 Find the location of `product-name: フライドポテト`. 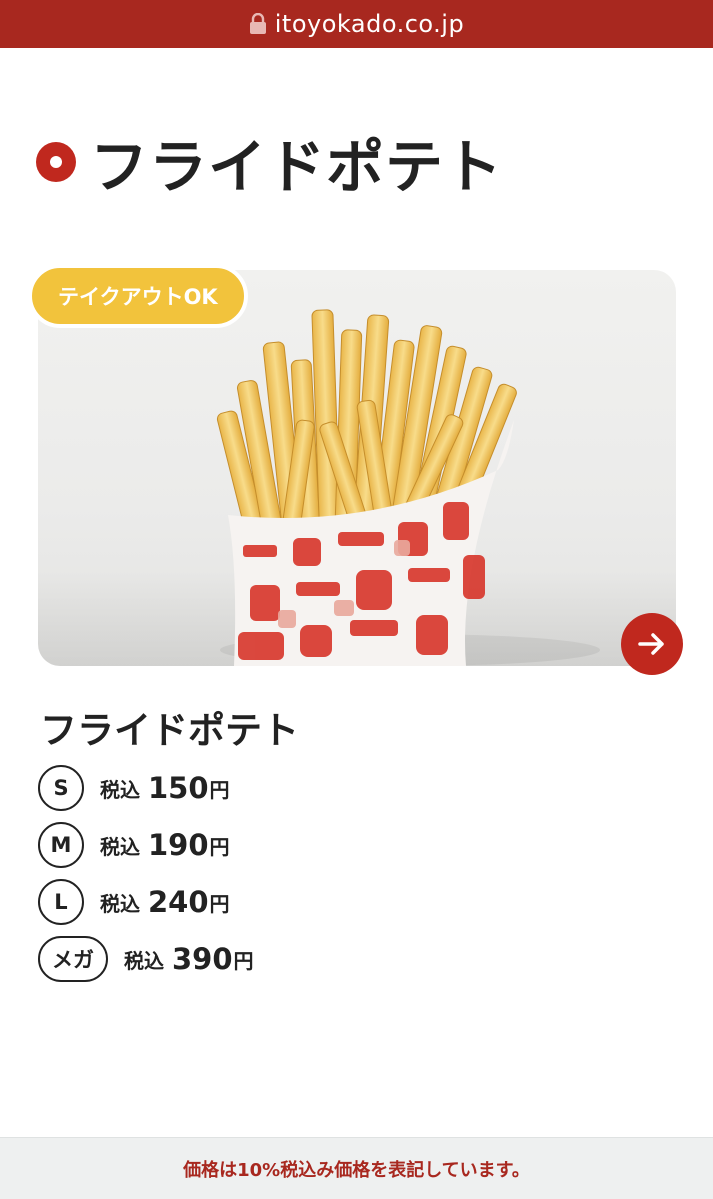

product-name: フライドポテト is located at coordinates (169, 730).